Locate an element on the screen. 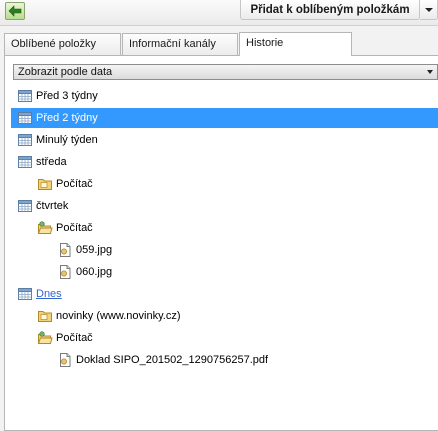  back-button is located at coordinates (15, 11).